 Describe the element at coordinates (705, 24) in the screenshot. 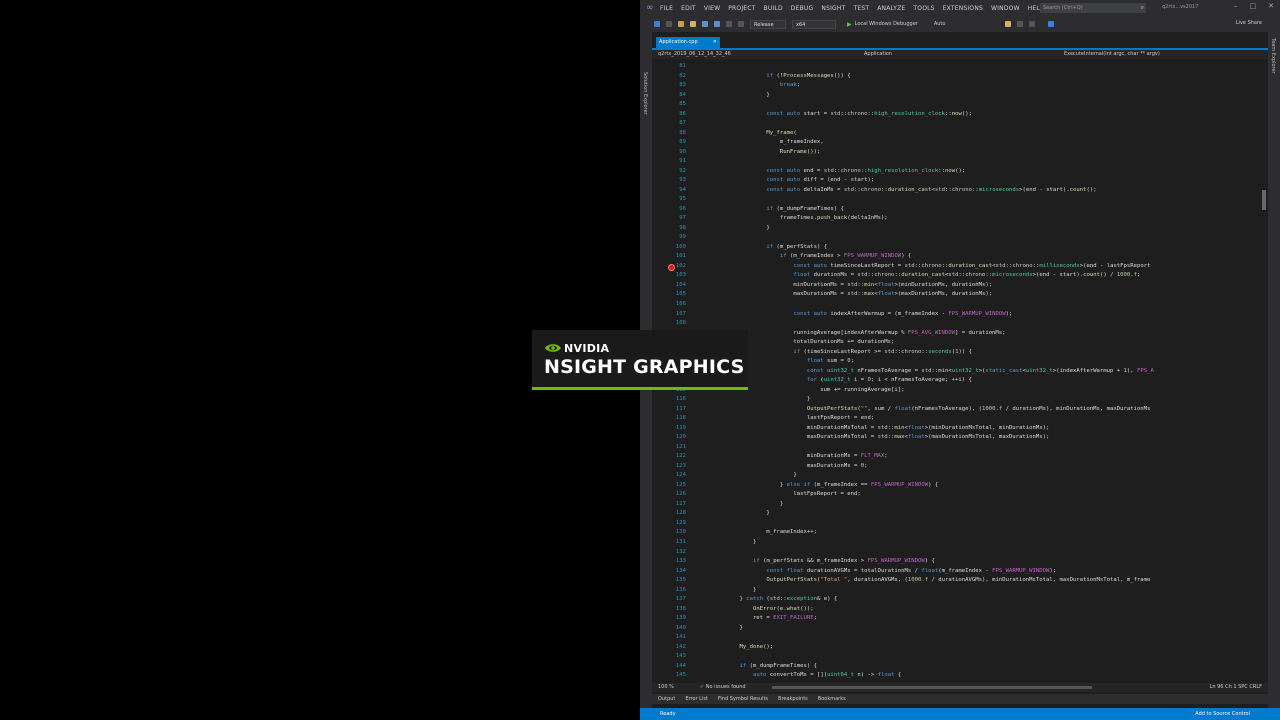

I see `save-icon` at that location.